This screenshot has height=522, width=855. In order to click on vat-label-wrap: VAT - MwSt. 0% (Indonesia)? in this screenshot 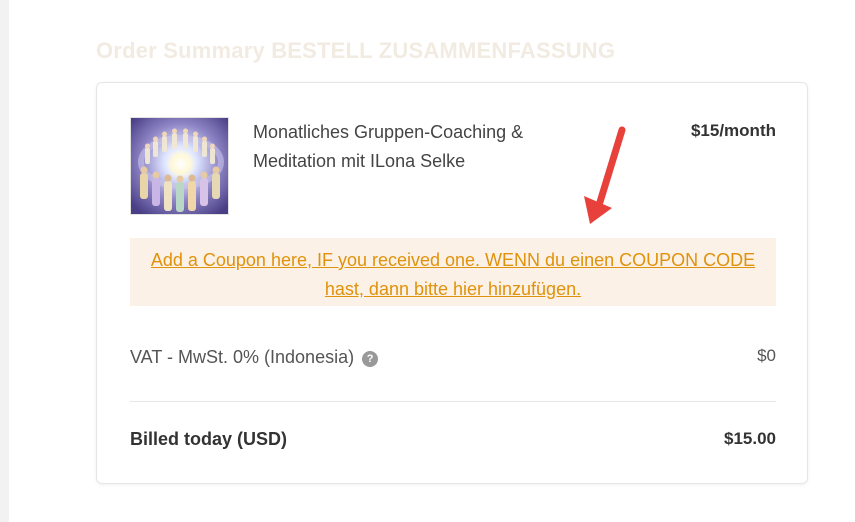, I will do `click(254, 357)`.